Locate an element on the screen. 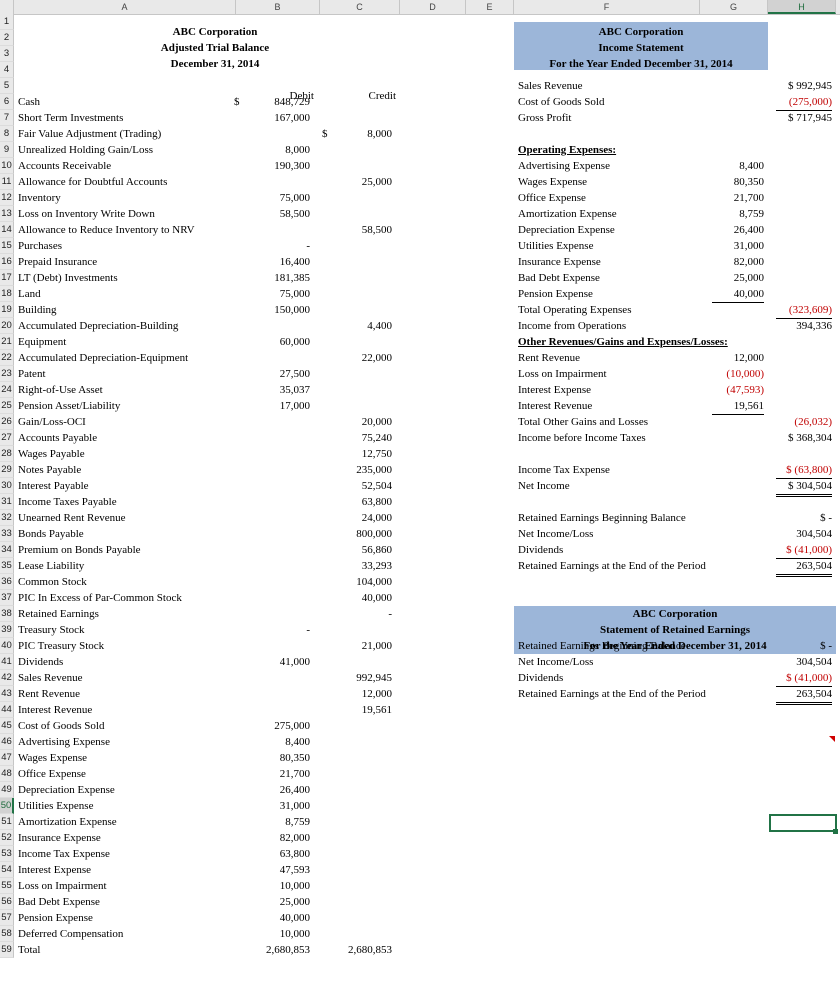  tb-account-name: Pension Asset/Liability is located at coordinates (69, 406).